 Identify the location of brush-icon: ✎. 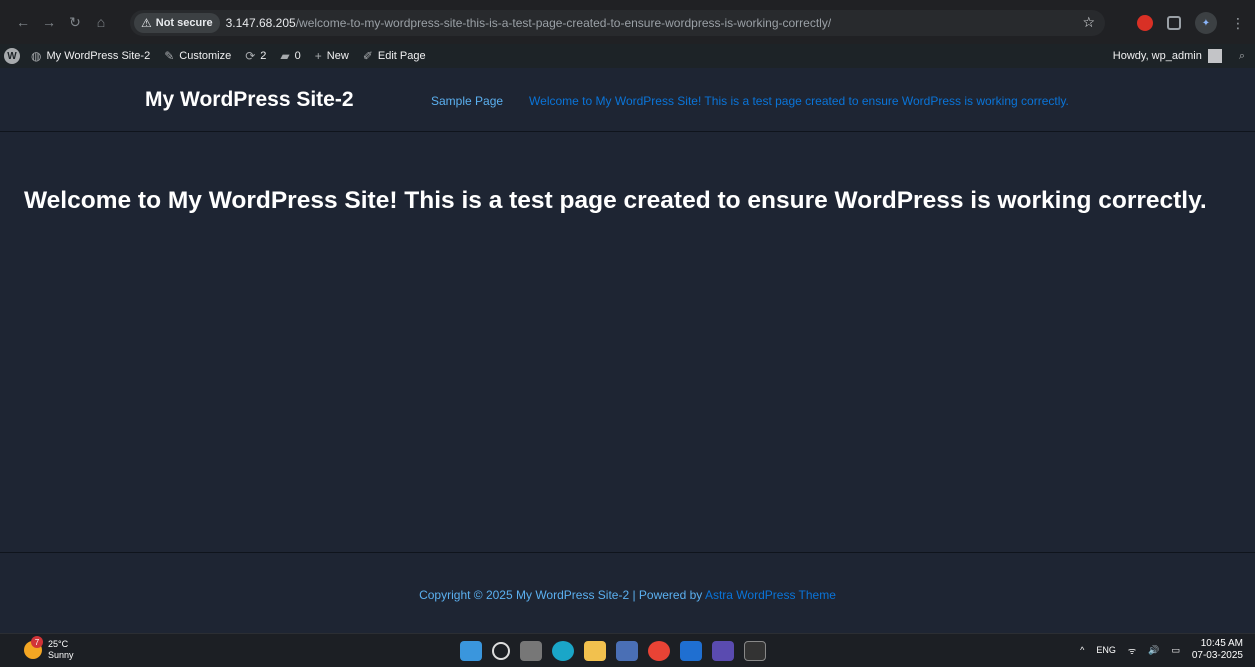
(169, 56).